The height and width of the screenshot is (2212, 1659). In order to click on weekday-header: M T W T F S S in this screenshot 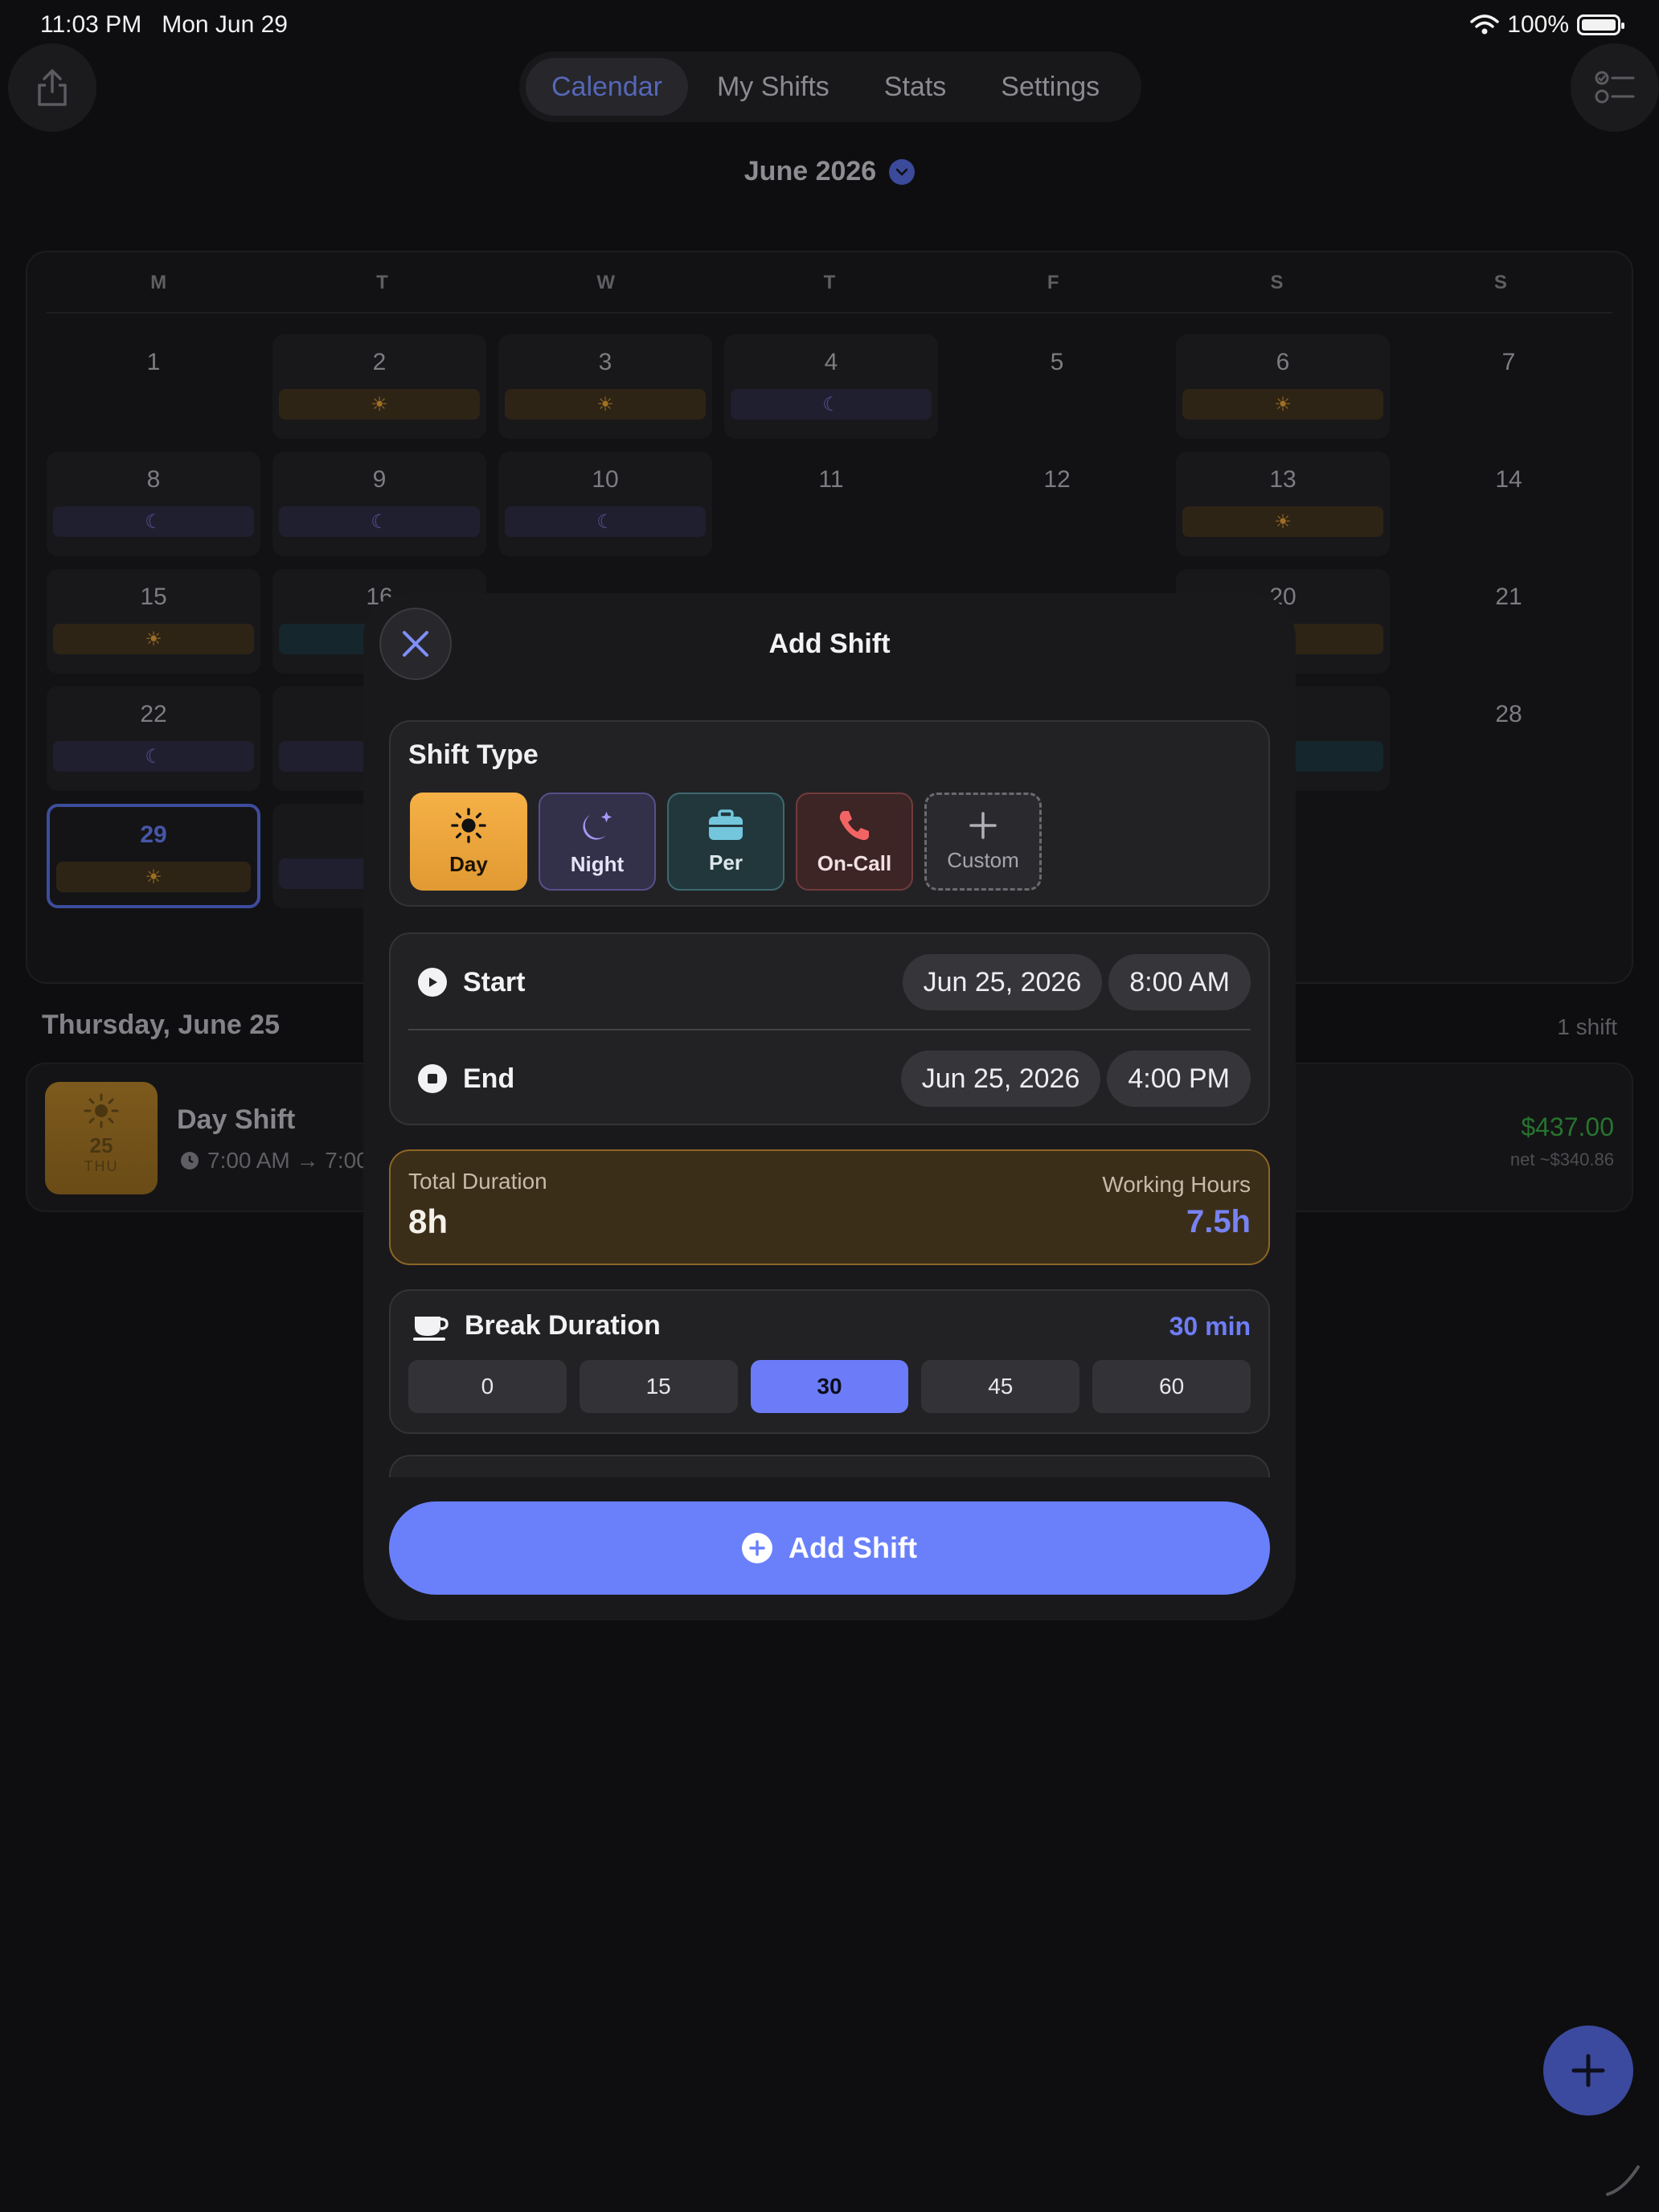, I will do `click(829, 292)`.